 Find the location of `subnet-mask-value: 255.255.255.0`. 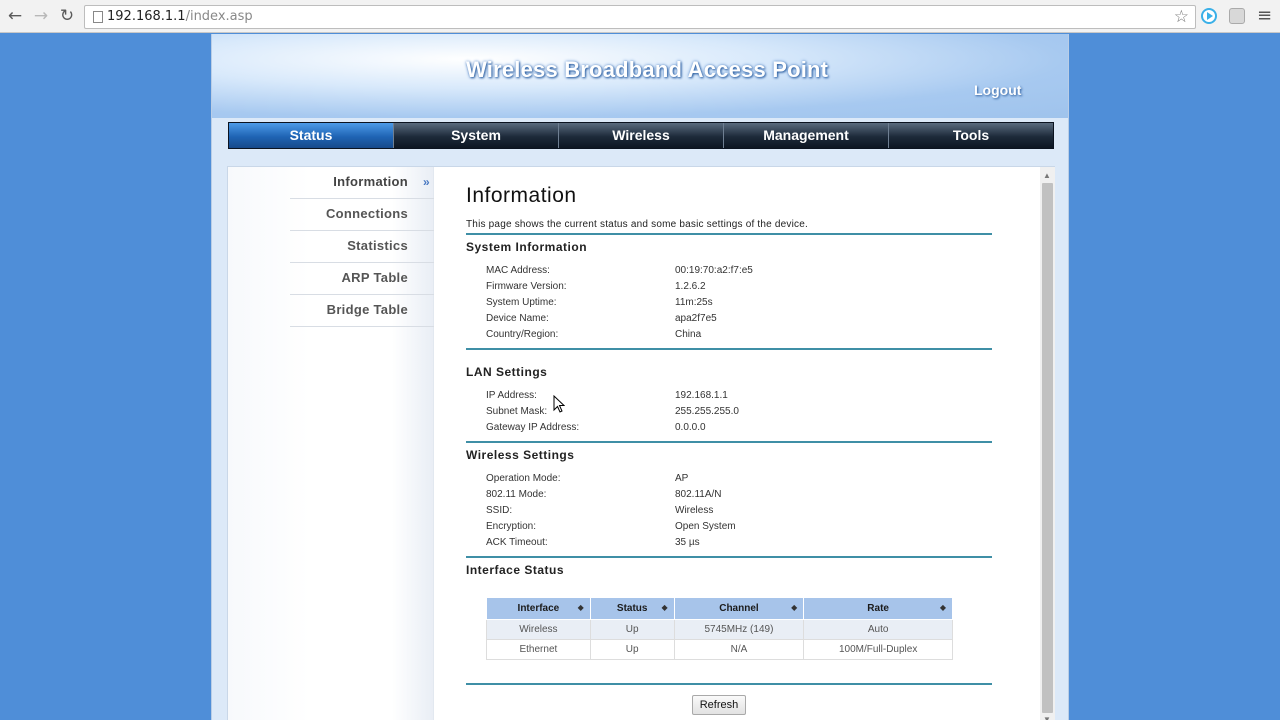

subnet-mask-value: 255.255.255.0 is located at coordinates (707, 411).